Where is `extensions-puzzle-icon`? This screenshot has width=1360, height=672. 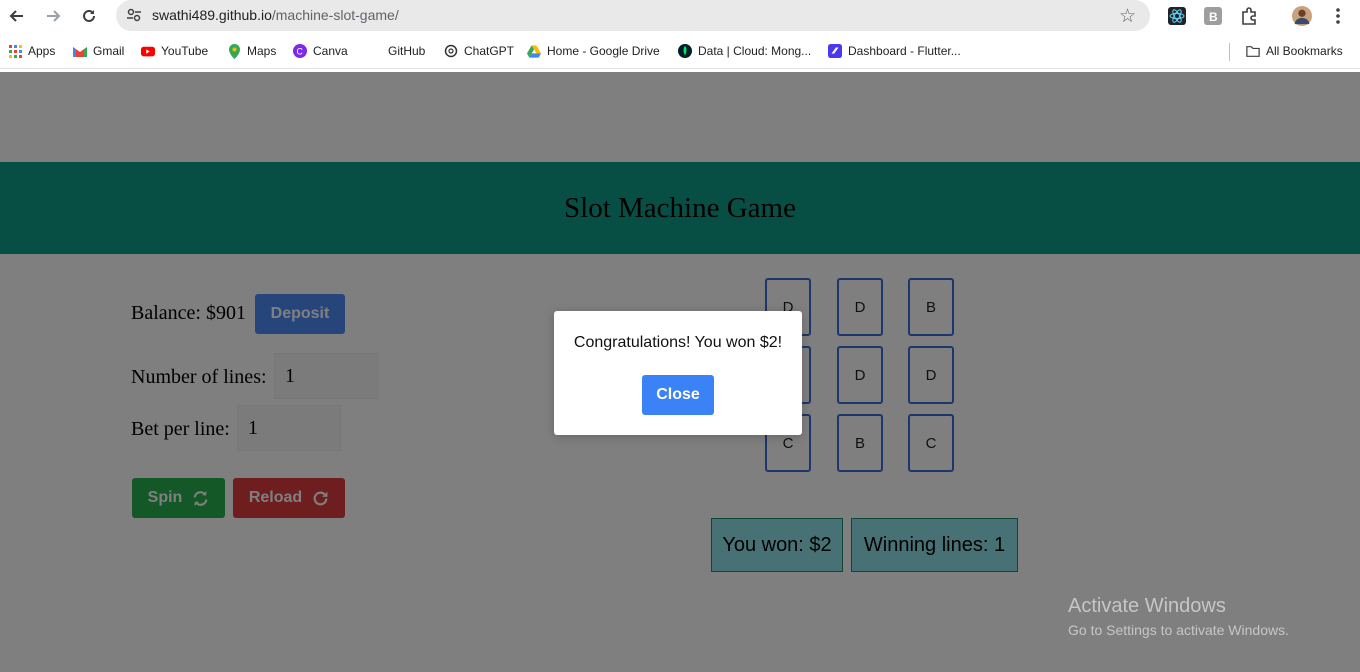
extensions-puzzle-icon is located at coordinates (1249, 16).